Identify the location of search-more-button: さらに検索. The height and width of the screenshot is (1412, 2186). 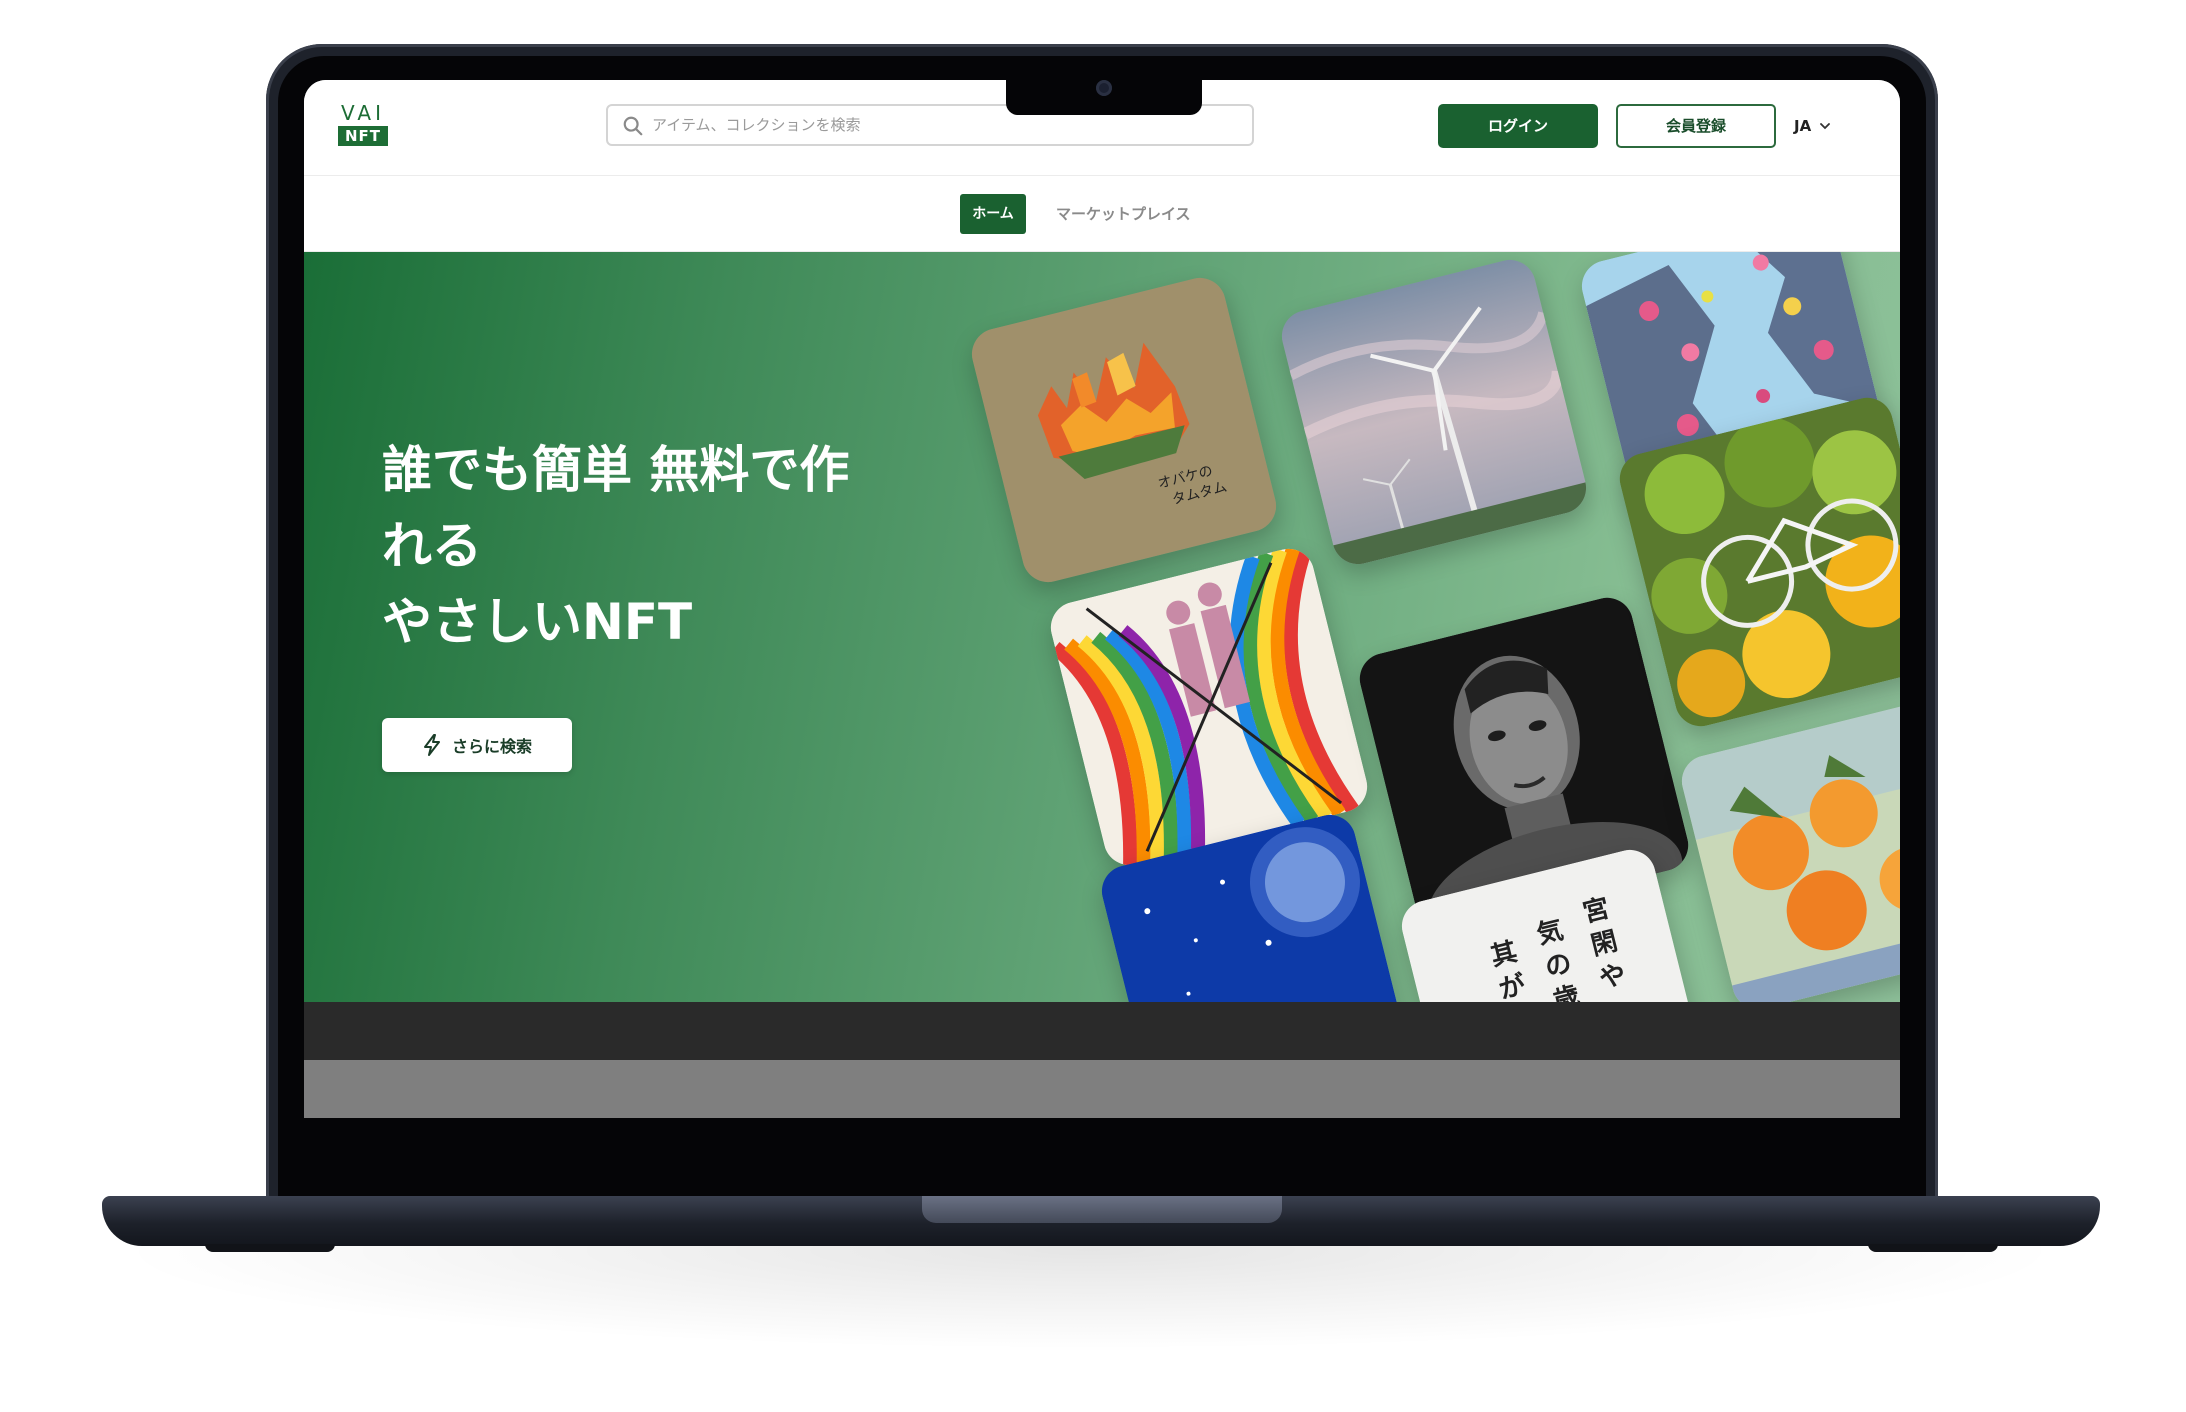
(477, 745).